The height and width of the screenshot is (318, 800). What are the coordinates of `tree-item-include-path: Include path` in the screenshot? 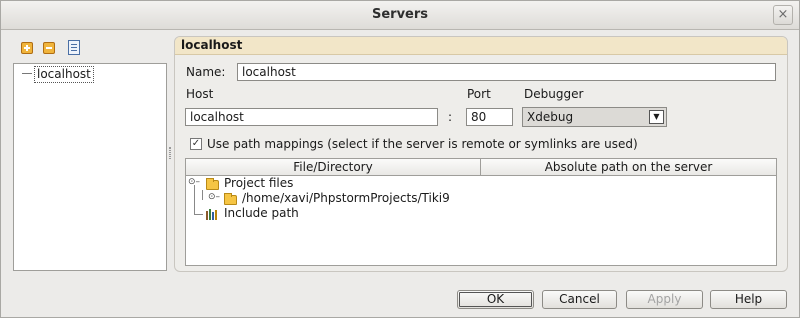 It's located at (261, 213).